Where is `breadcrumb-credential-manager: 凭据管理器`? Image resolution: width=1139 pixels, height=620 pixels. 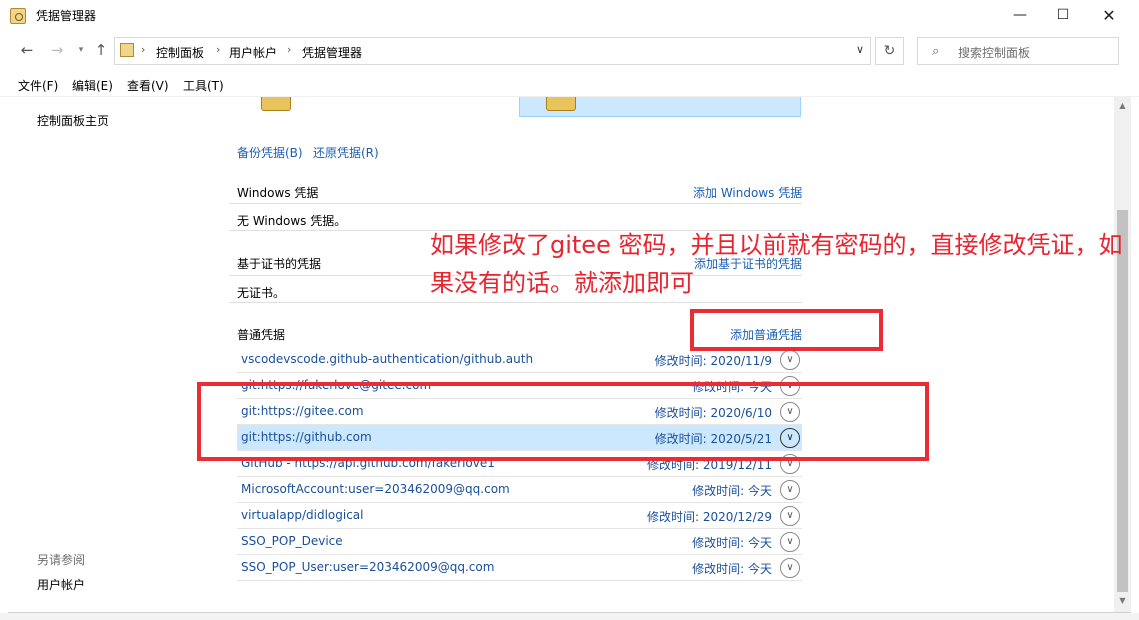 breadcrumb-credential-manager: 凭据管理器 is located at coordinates (332, 52).